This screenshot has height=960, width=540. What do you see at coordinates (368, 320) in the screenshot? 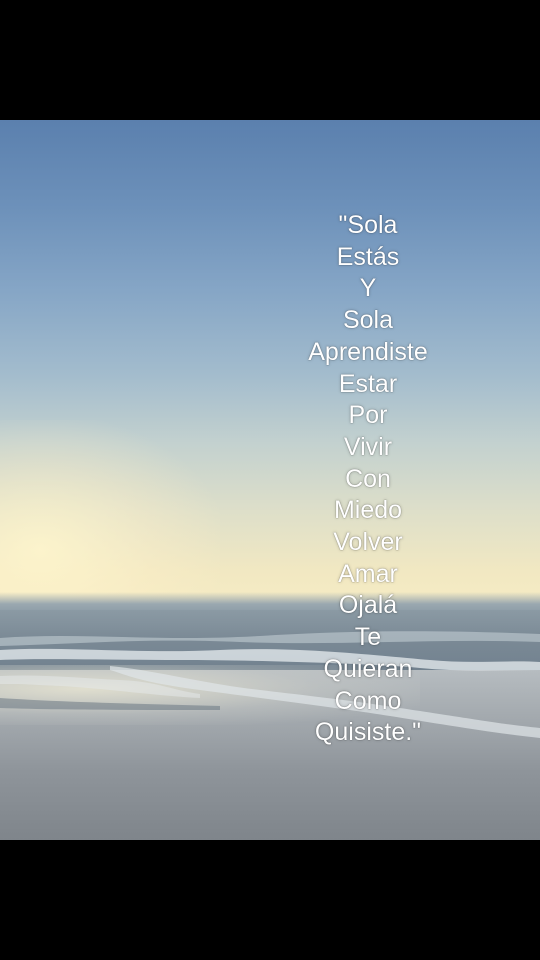
I see `quote-line: Sola` at bounding box center [368, 320].